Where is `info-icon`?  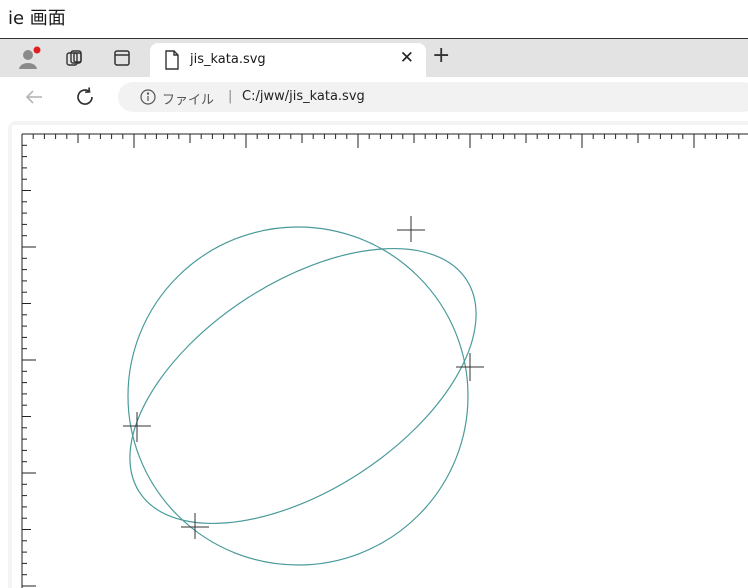
info-icon is located at coordinates (148, 99).